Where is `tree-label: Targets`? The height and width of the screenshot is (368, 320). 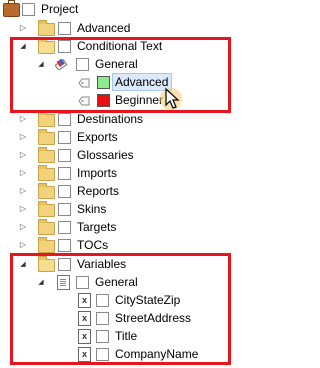
tree-label: Targets is located at coordinates (97, 227).